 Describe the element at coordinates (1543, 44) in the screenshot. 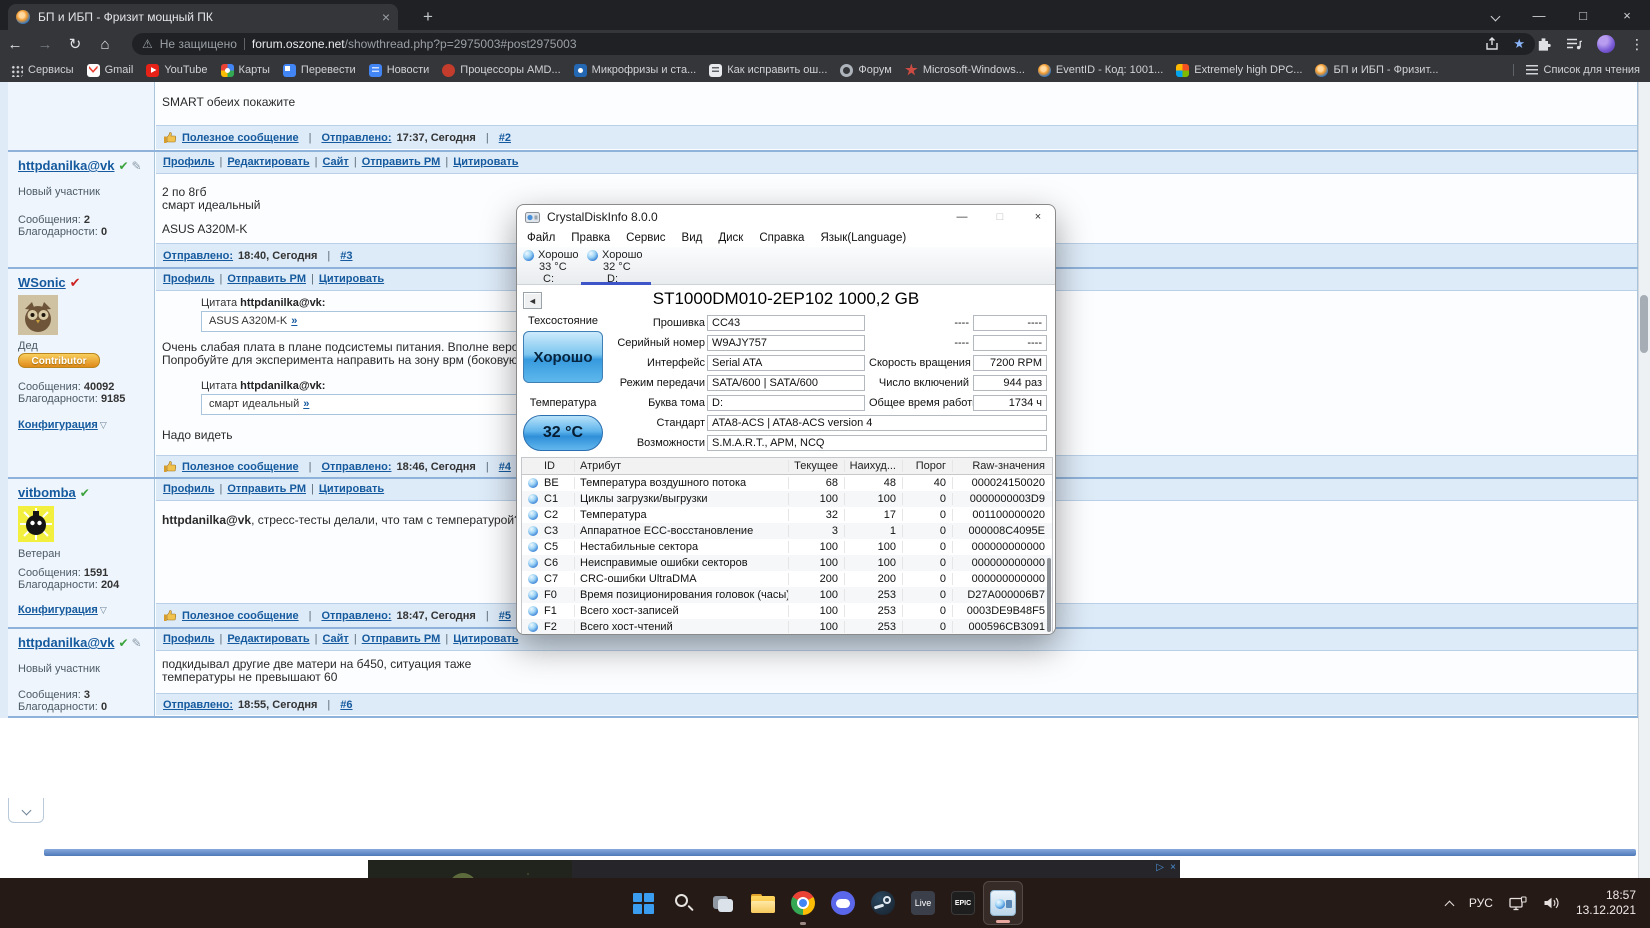

I see `extensions-puzzle-icon` at that location.